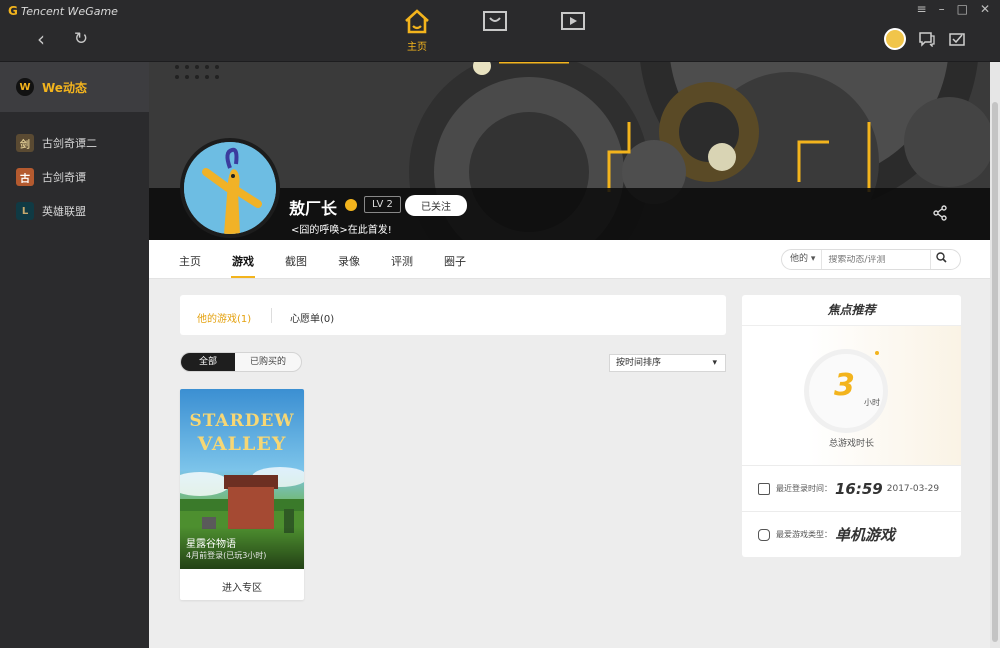 The image size is (1000, 648). What do you see at coordinates (81, 39) in the screenshot?
I see `refresh-button: ↻` at bounding box center [81, 39].